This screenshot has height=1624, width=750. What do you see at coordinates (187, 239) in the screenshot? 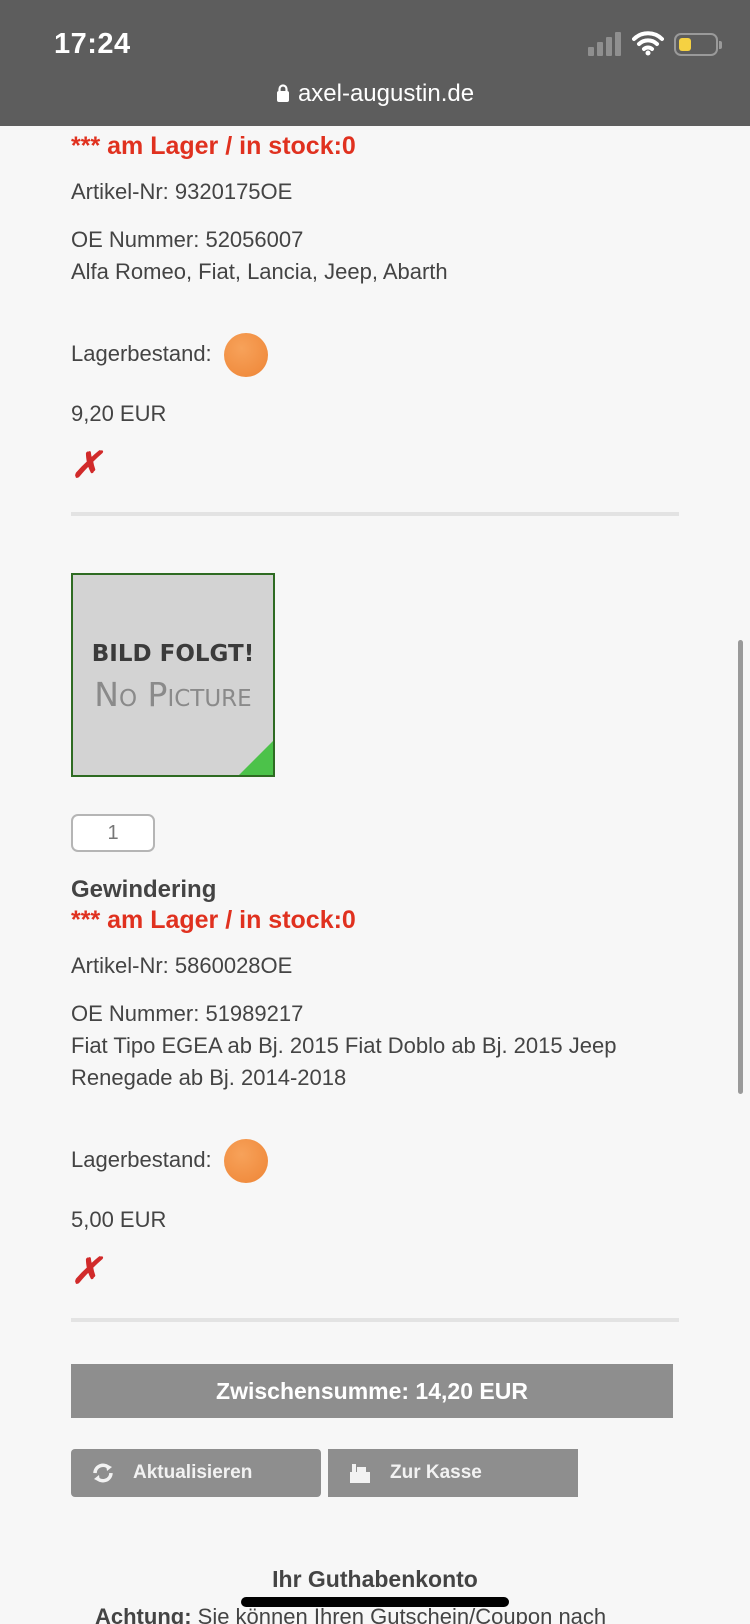
I see `oe-number: OE Nummer: 52056007` at bounding box center [187, 239].